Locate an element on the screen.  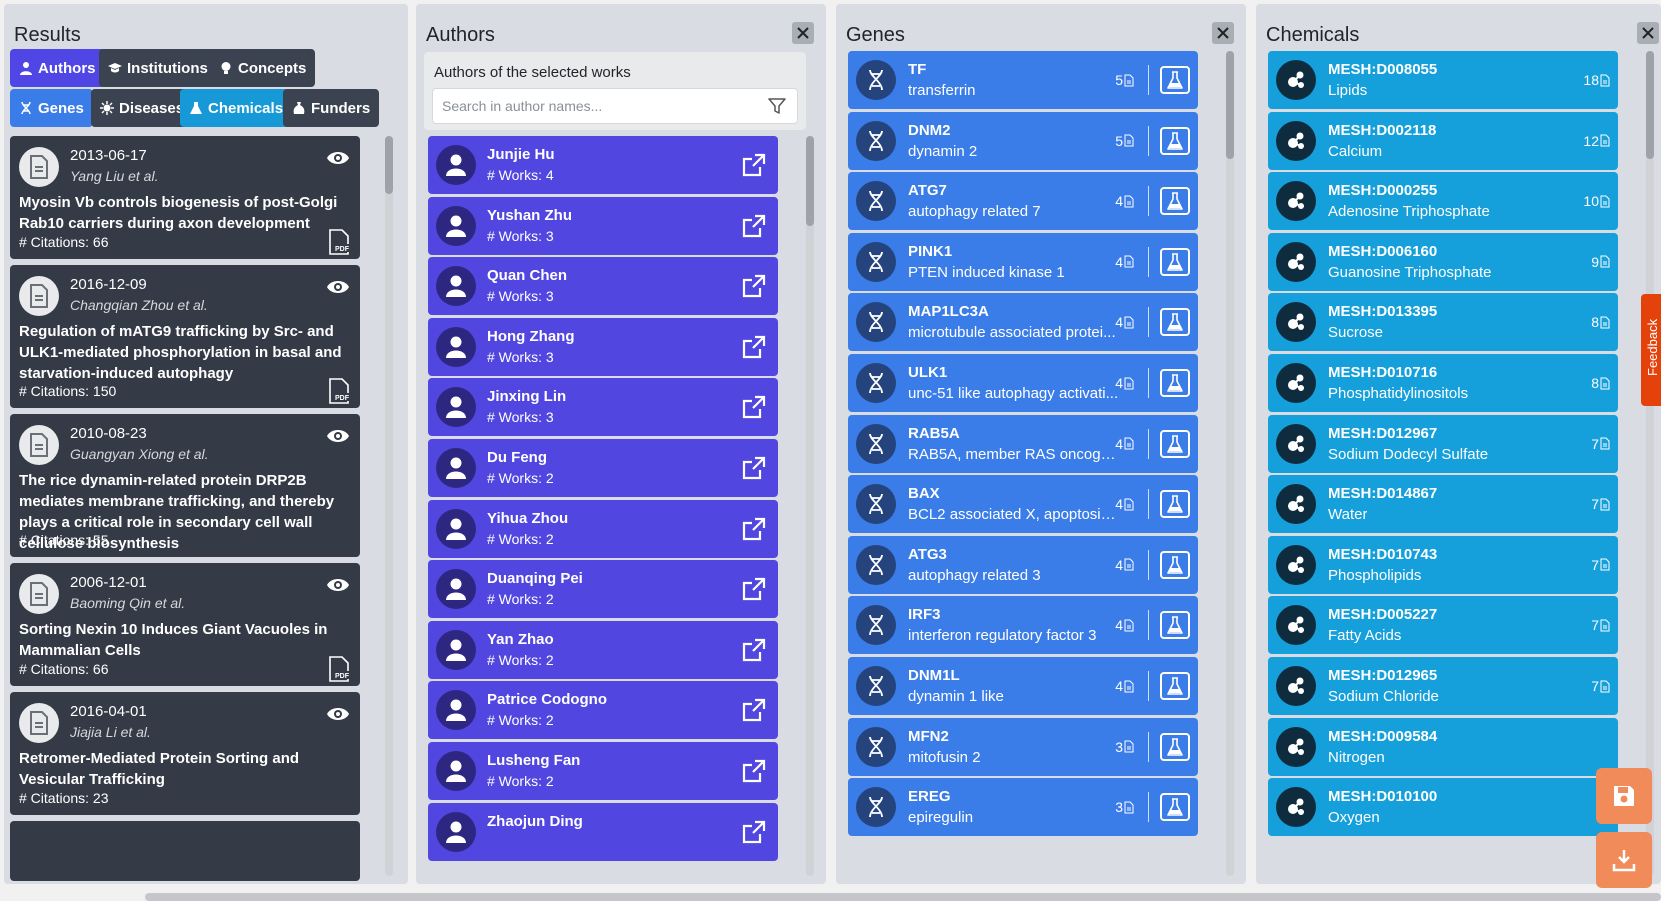
chemical-item: MESH:D006160 Guanosine Triphosphate 9 is located at coordinates (1443, 261).